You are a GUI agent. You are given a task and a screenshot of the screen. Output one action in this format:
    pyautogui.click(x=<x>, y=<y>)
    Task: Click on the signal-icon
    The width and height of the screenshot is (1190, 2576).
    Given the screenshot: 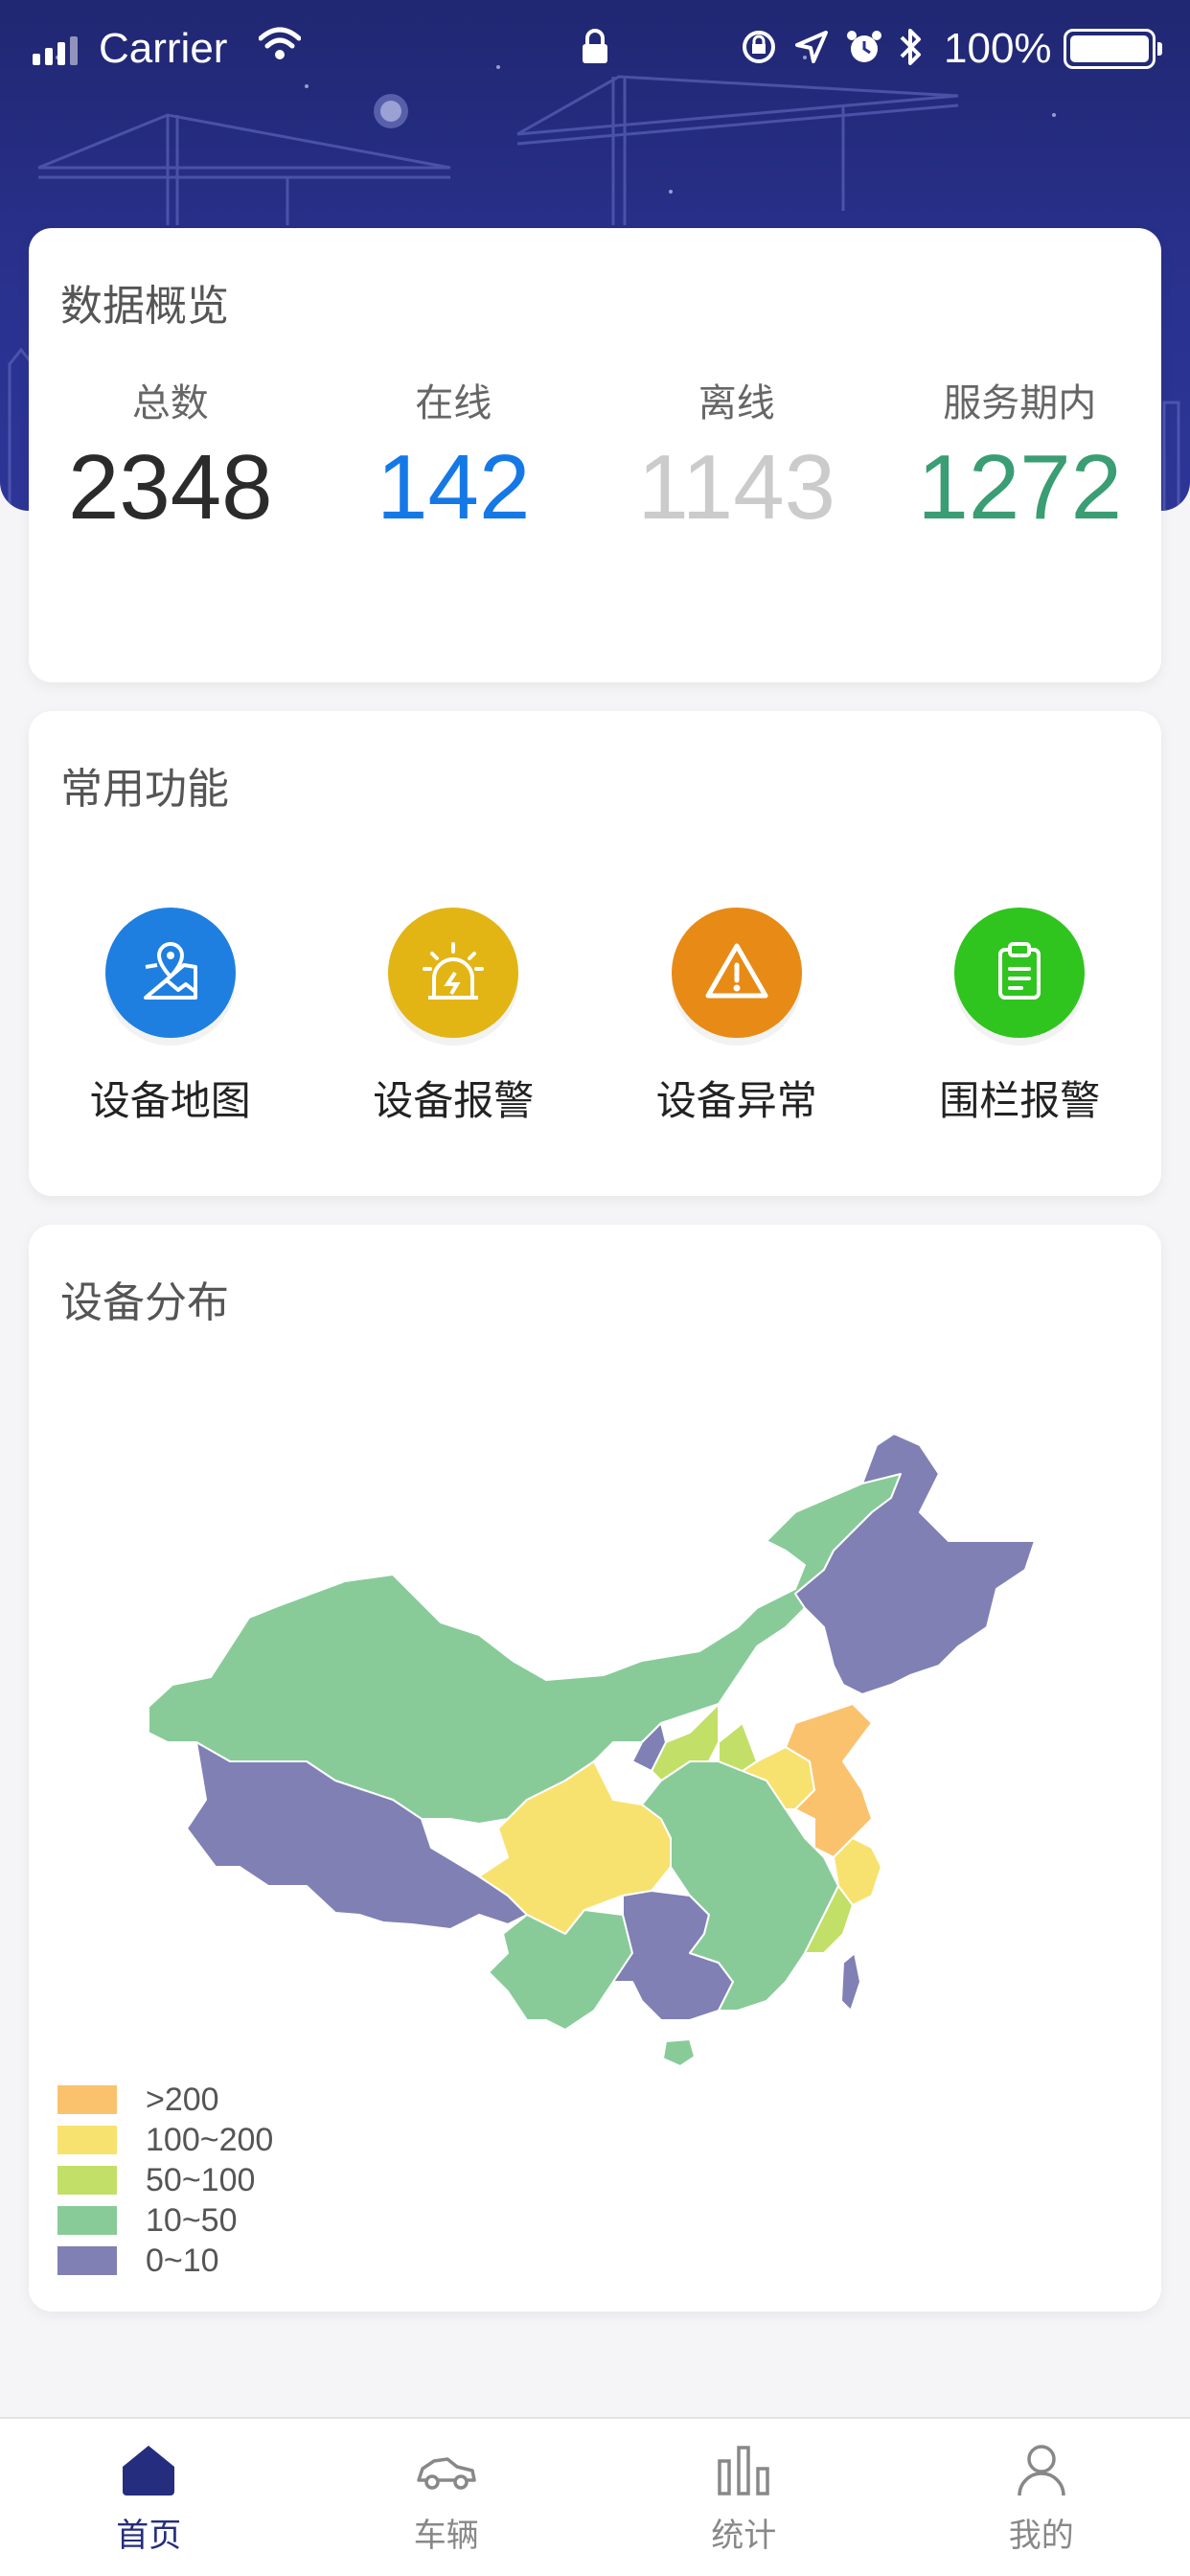 What is the action you would take?
    pyautogui.click(x=56, y=50)
    